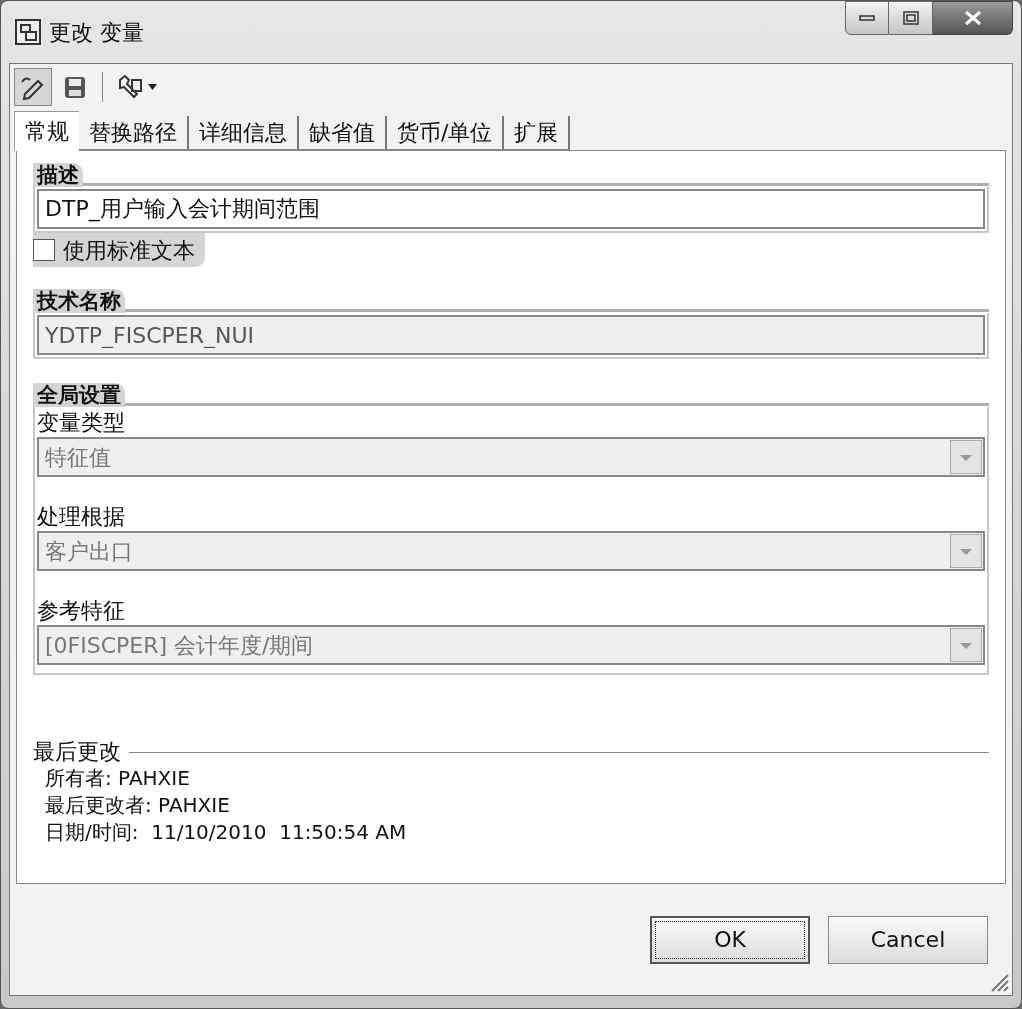 The height and width of the screenshot is (1009, 1022). I want to click on info-text: 最后更改者: PAHXIE, so click(137, 805).